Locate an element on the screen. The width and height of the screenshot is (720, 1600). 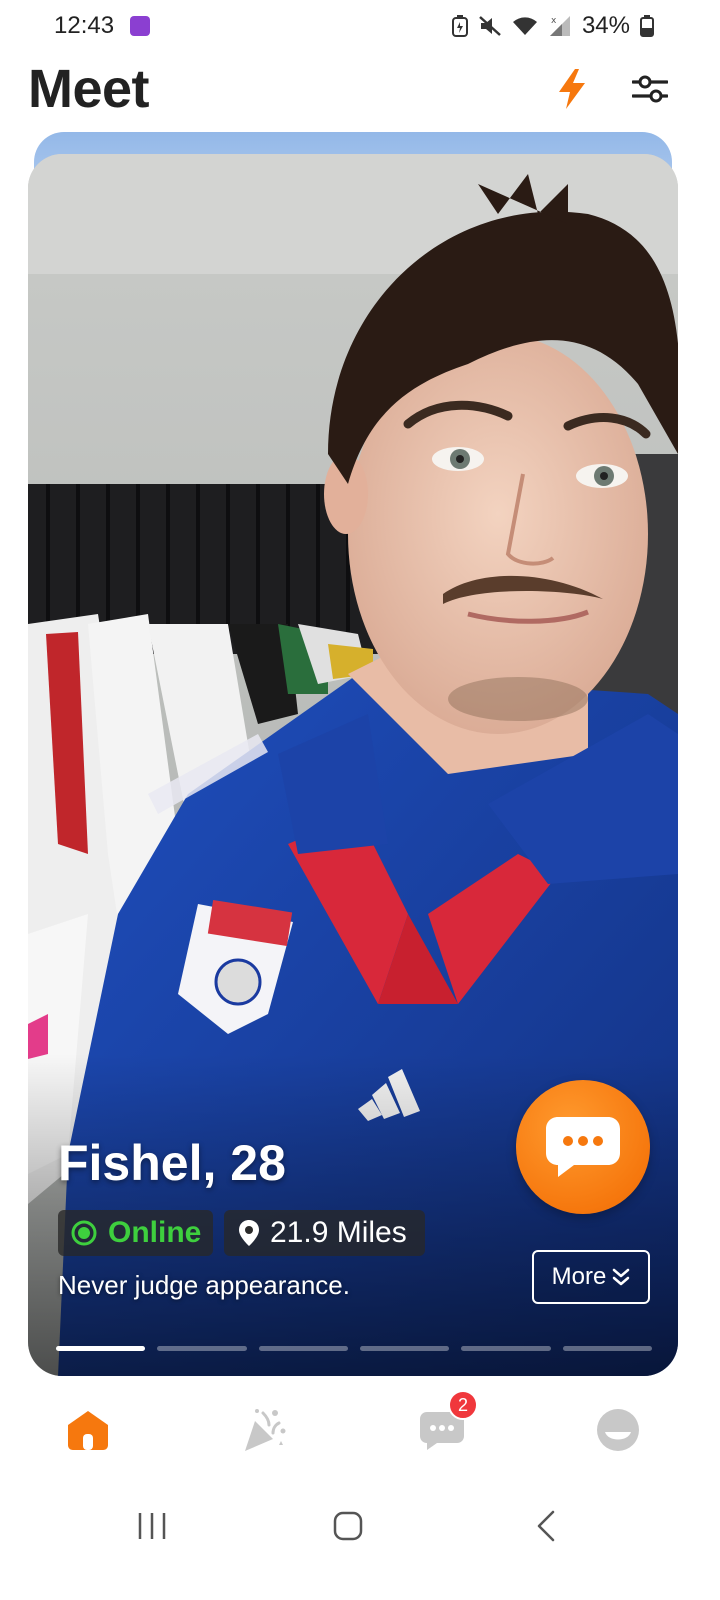
sliders-icon is located at coordinates (650, 89).